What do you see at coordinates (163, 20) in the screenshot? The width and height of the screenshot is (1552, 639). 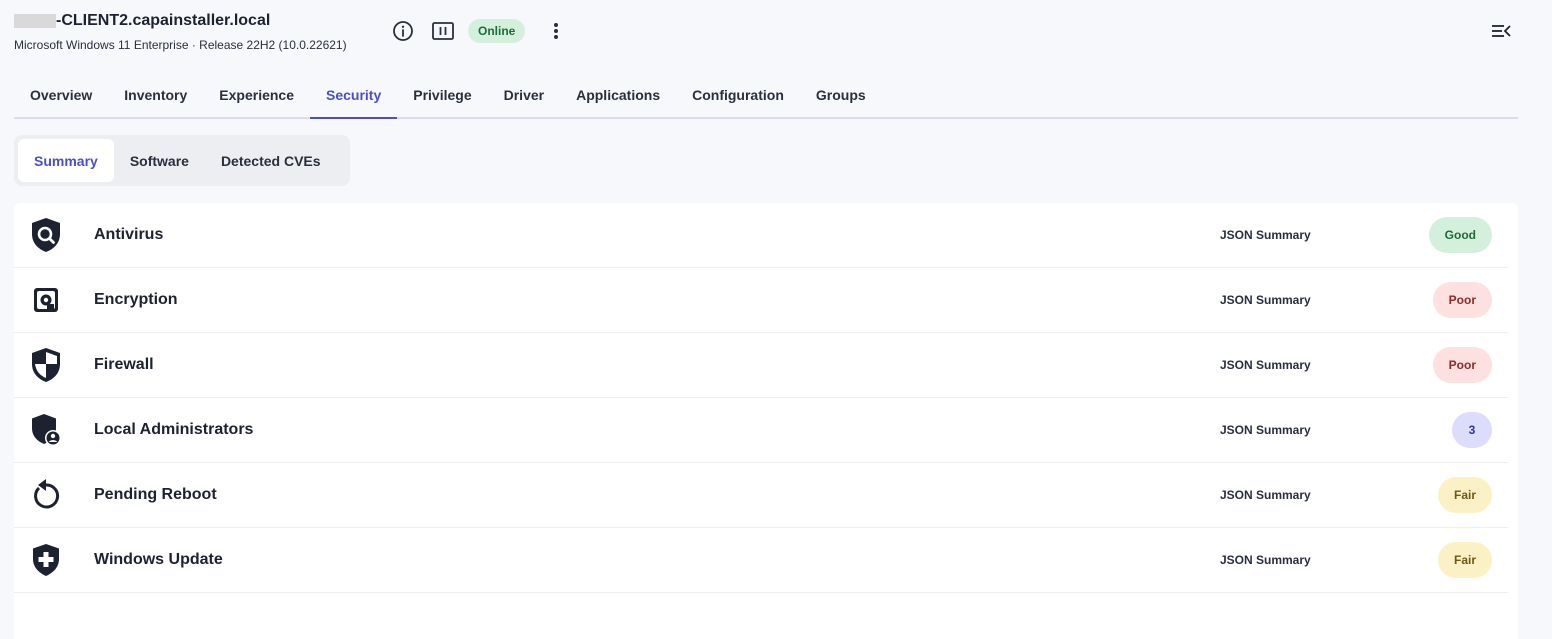 I see `device-hostname: -CLIENT2.capainstaller.local` at bounding box center [163, 20].